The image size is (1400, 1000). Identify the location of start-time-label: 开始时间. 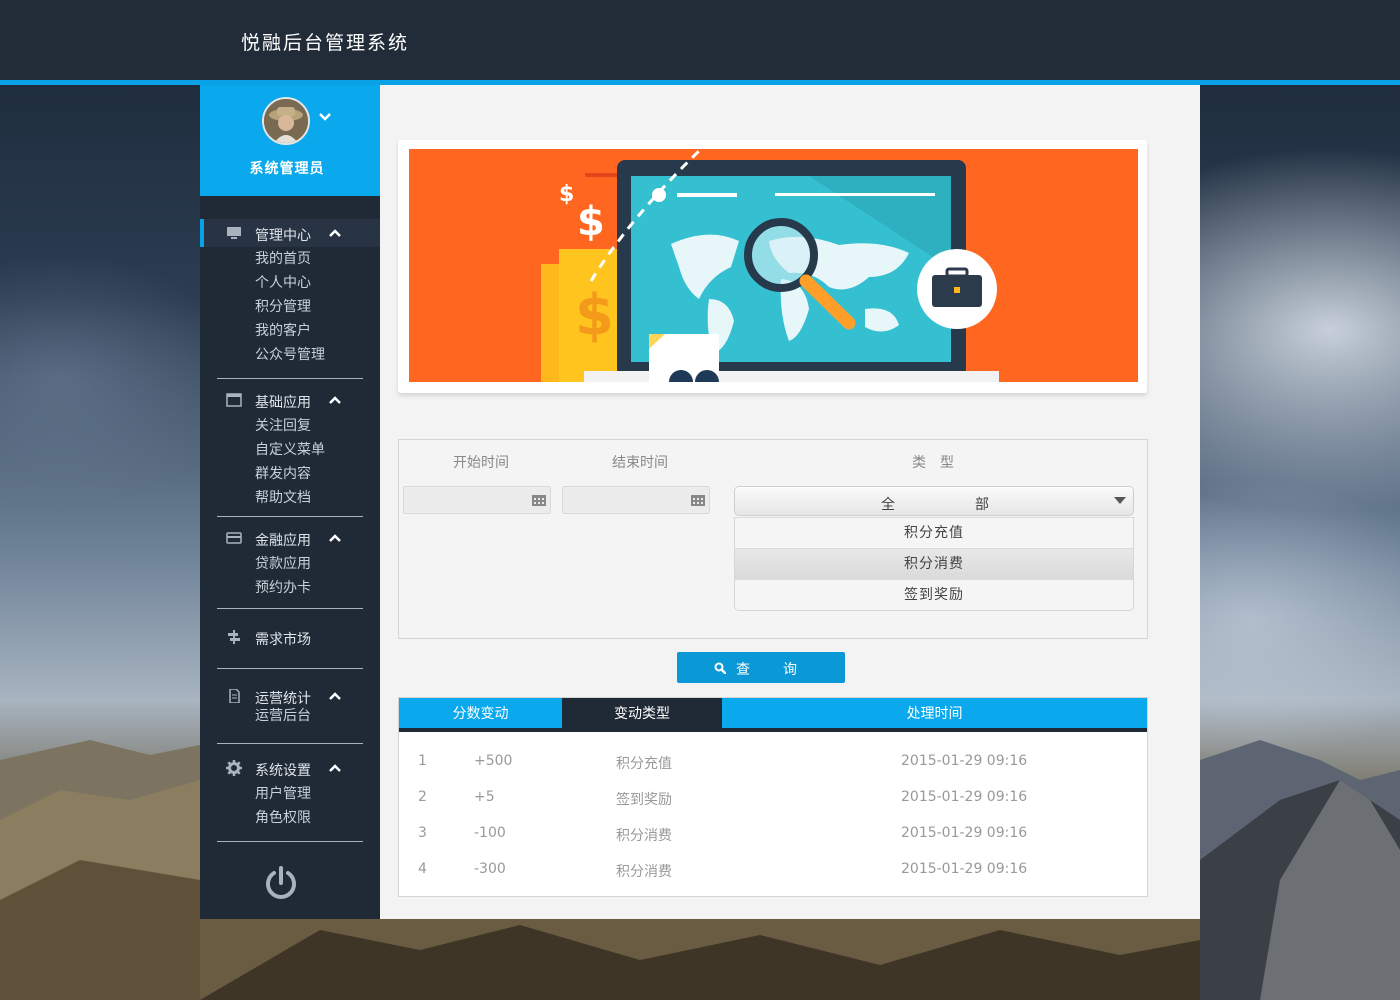
(481, 463).